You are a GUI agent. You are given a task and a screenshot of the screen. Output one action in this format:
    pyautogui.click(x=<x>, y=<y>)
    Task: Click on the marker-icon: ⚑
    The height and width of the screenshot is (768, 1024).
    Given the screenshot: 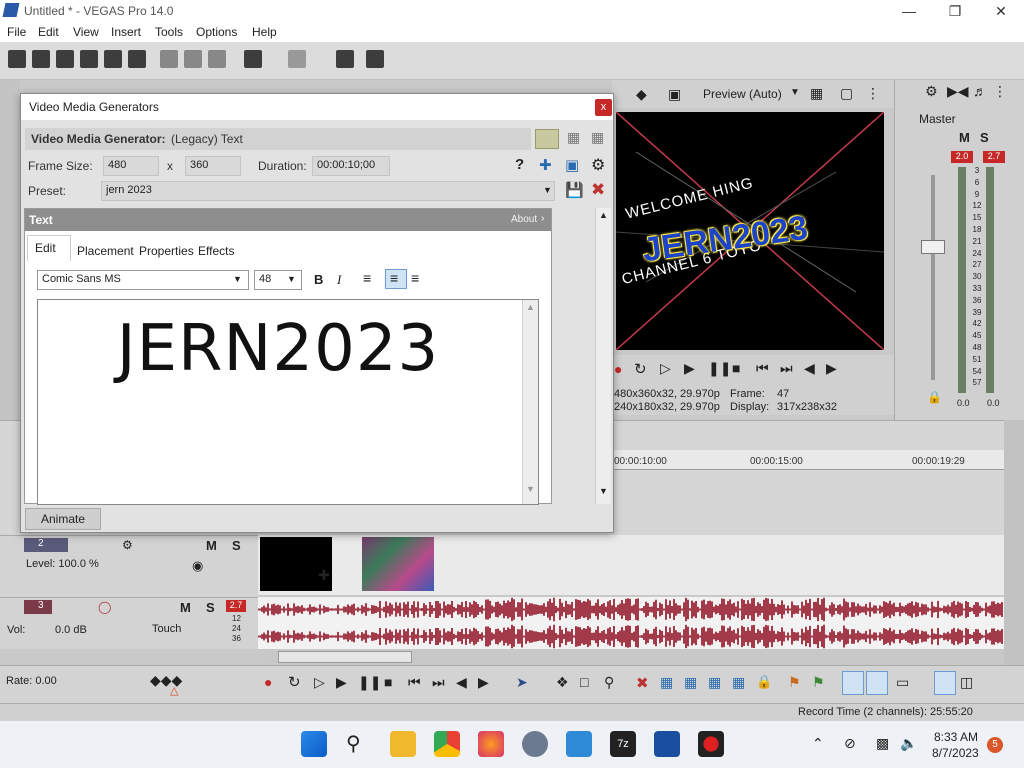 What is the action you would take?
    pyautogui.click(x=794, y=682)
    